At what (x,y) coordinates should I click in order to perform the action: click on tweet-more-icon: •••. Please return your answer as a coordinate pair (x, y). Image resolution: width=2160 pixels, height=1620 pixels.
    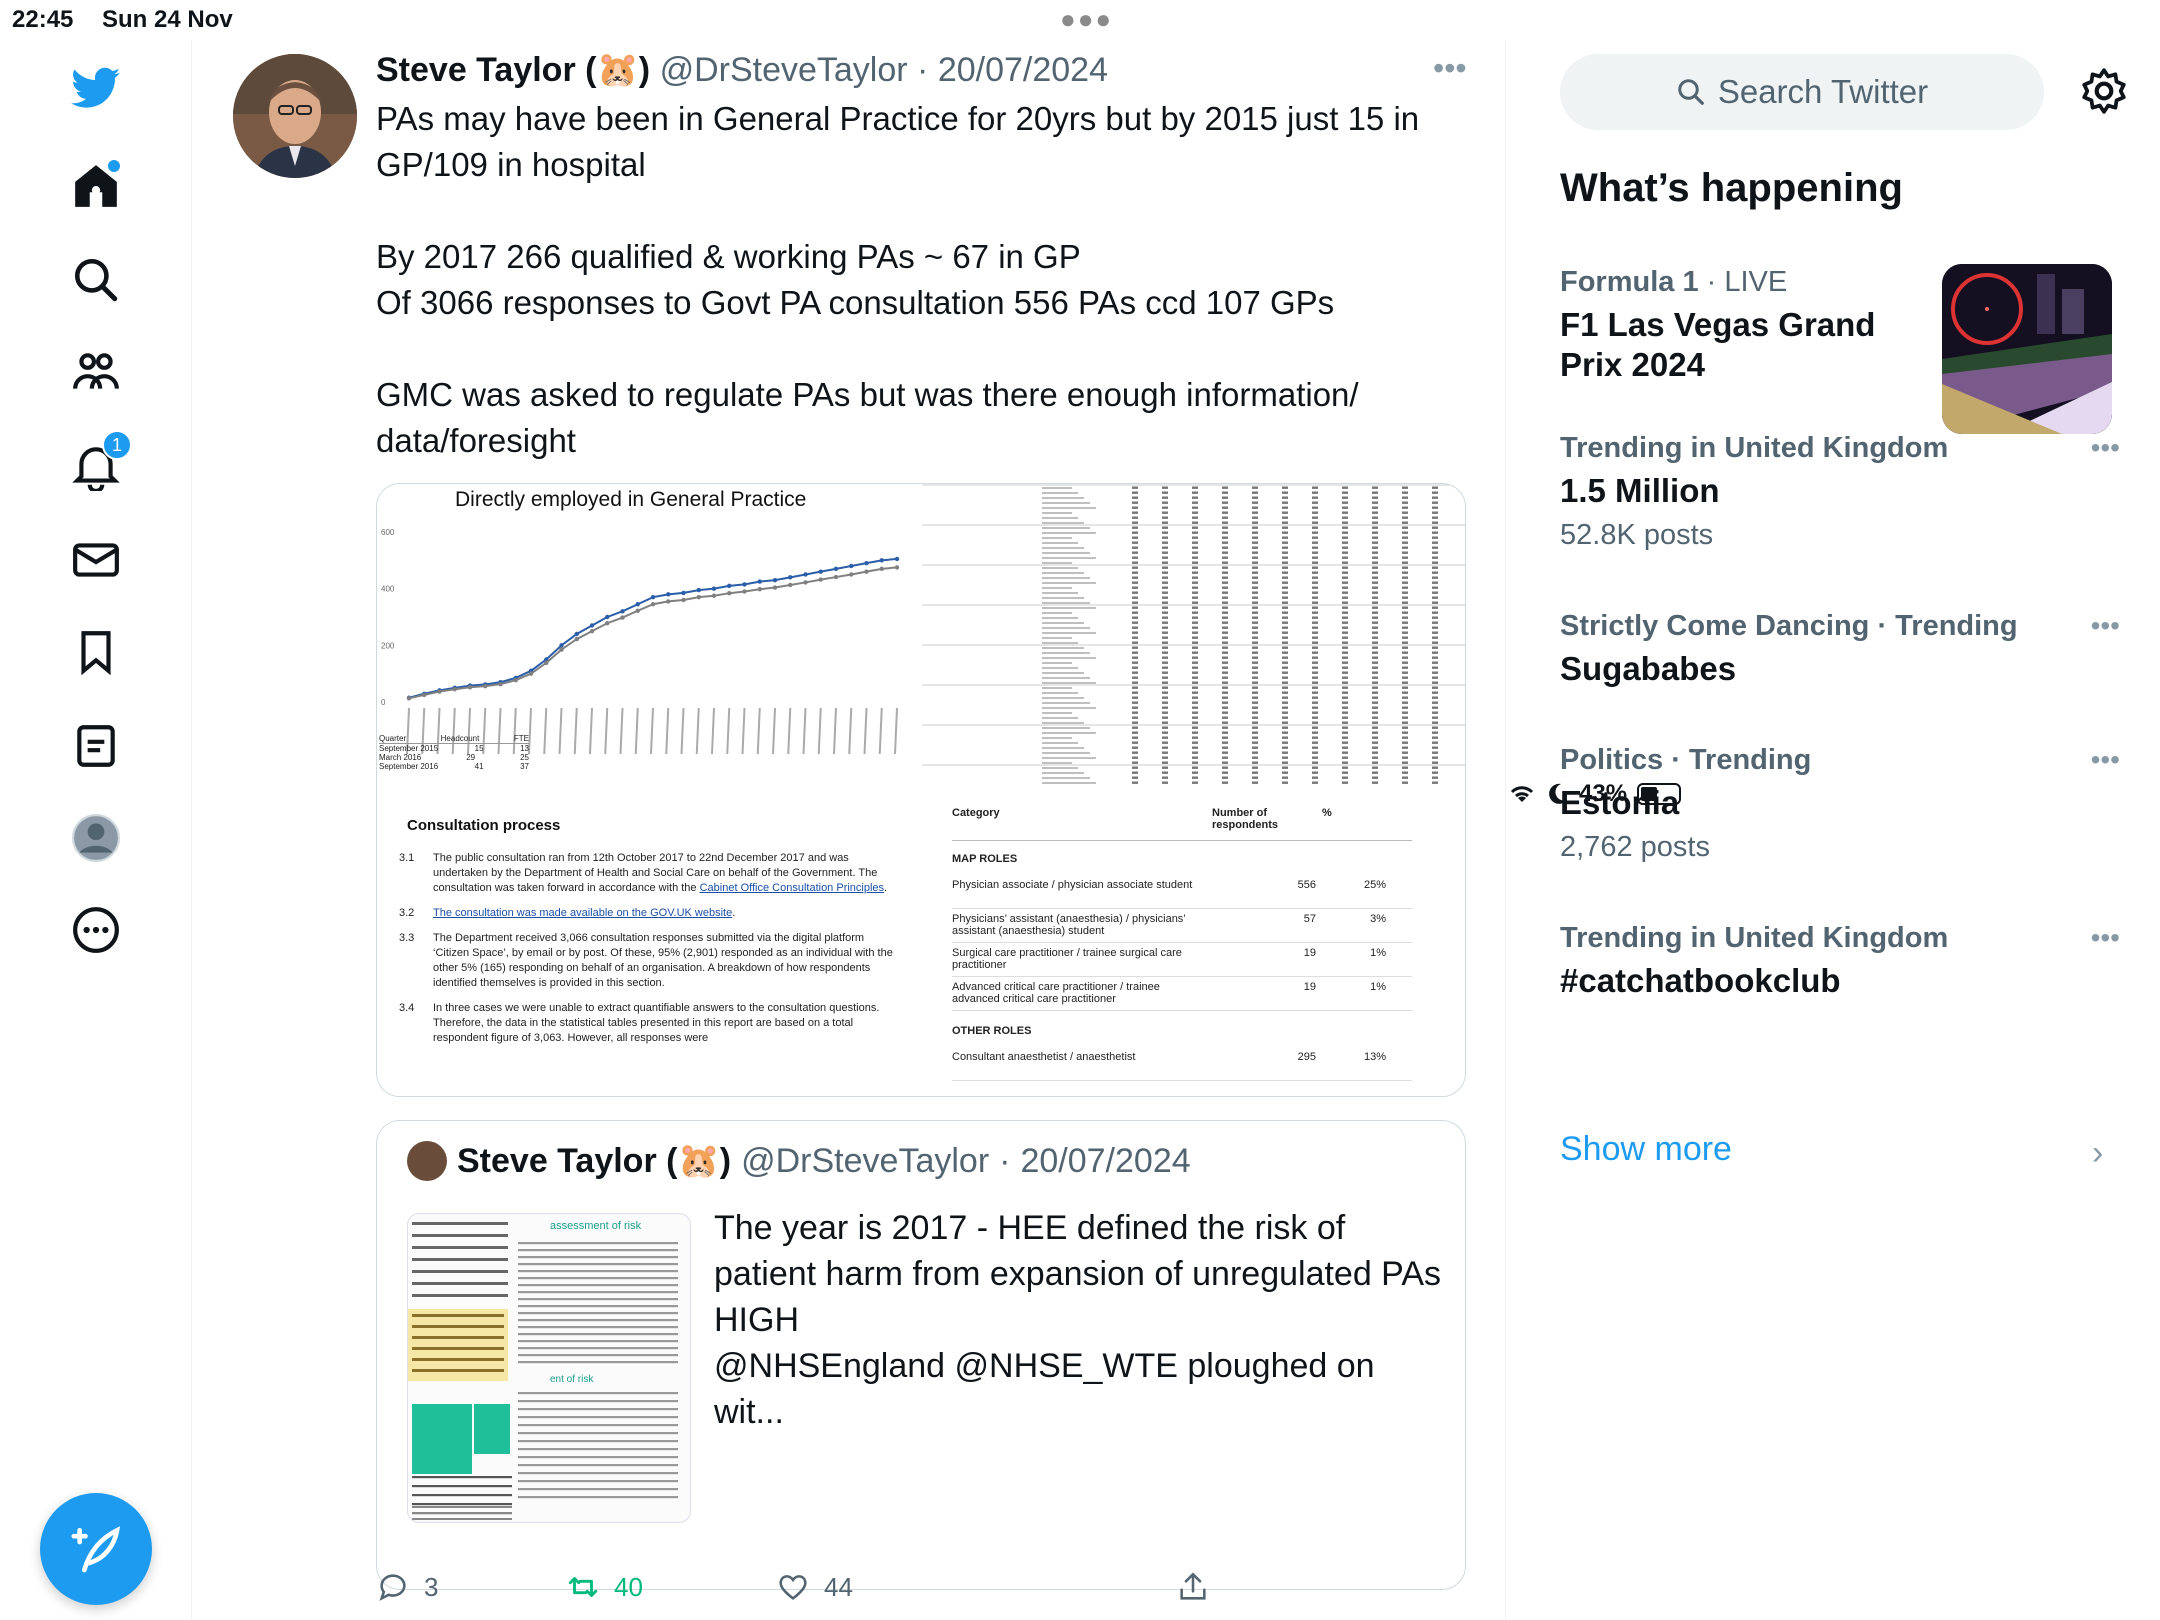
    Looking at the image, I should click on (1450, 68).